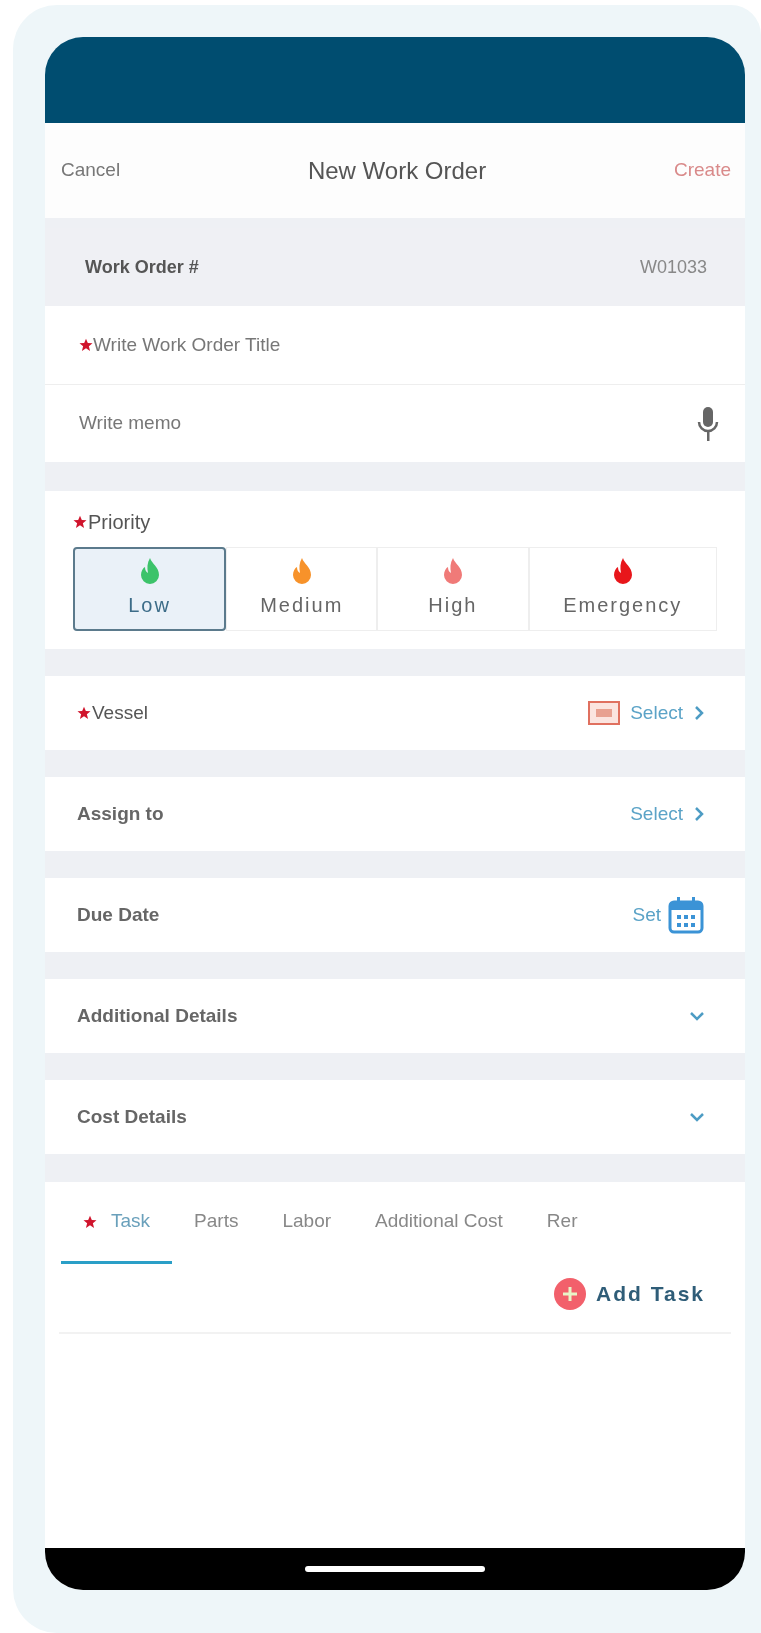  What do you see at coordinates (120, 712) in the screenshot?
I see `field-label: Vessel` at bounding box center [120, 712].